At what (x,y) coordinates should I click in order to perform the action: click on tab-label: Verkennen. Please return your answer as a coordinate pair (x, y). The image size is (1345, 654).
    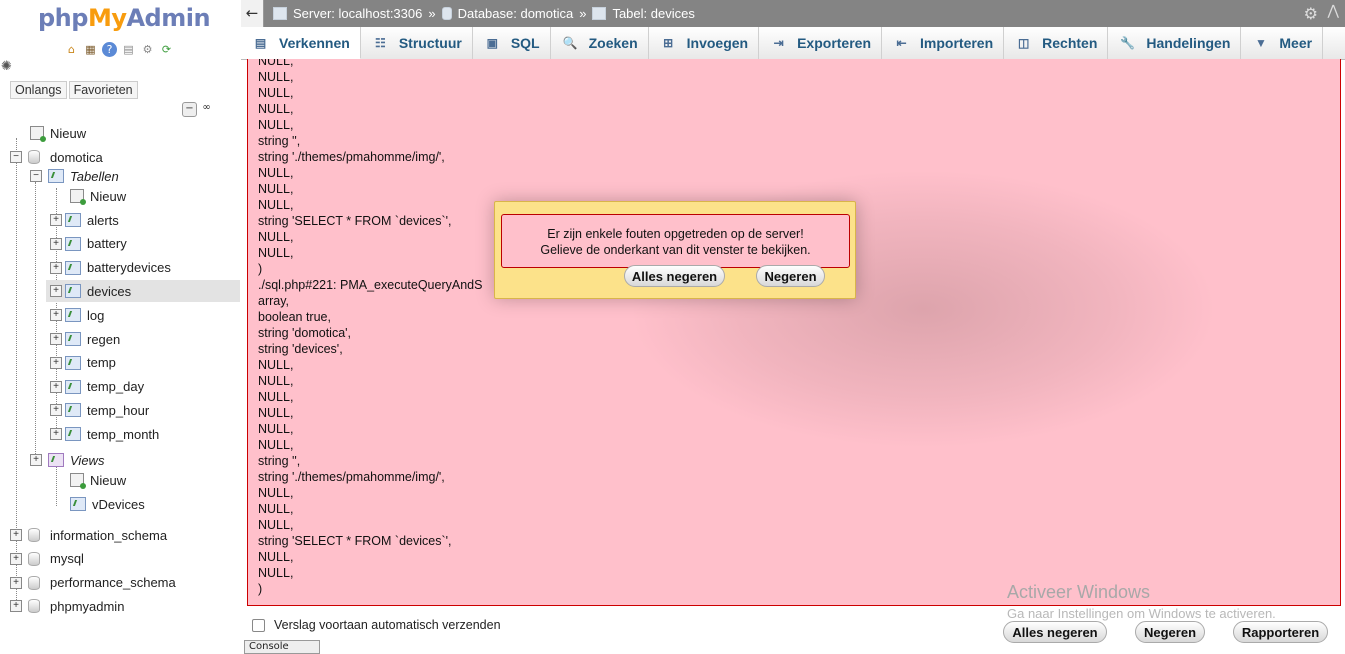
    Looking at the image, I should click on (314, 42).